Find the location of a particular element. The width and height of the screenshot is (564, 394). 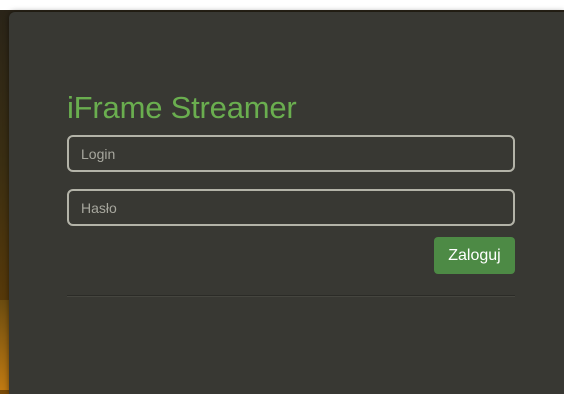

footer-divider is located at coordinates (291, 296).